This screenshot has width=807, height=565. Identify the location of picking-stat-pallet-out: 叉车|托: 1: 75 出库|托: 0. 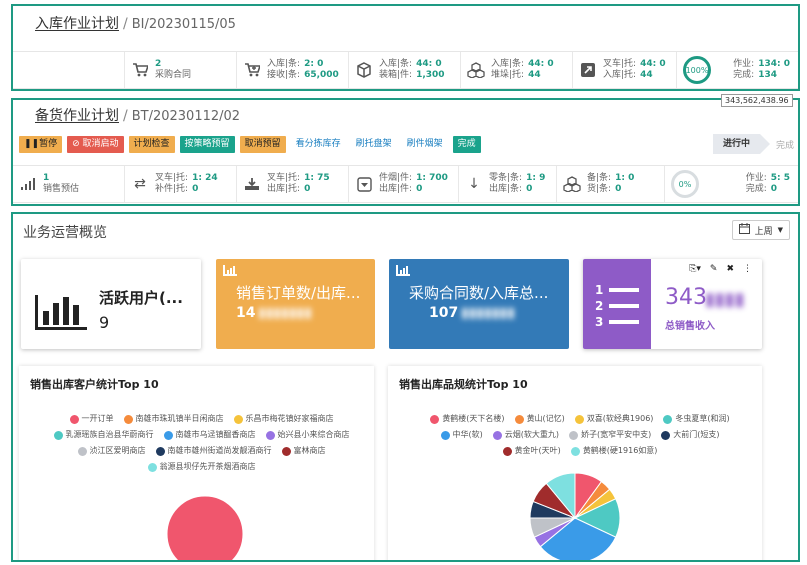
(293, 184).